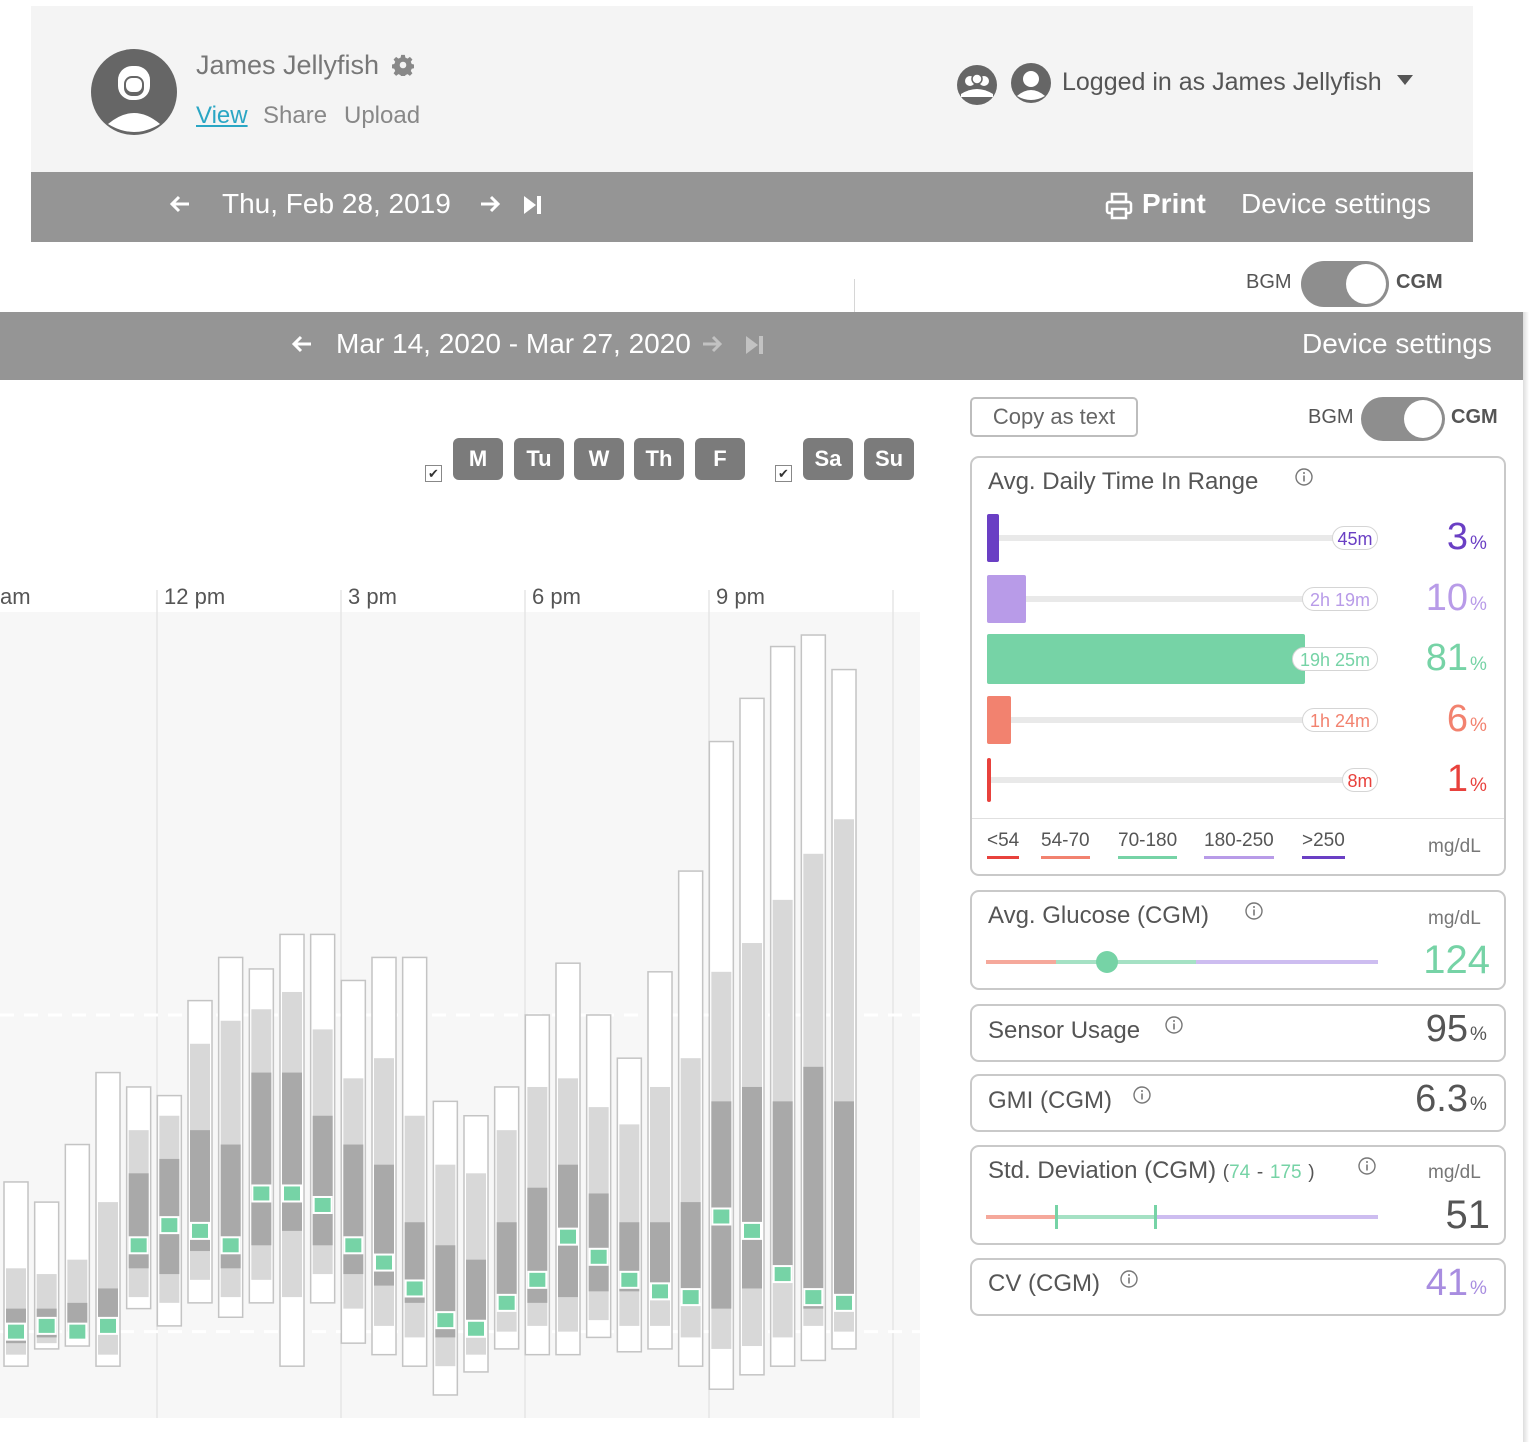 The width and height of the screenshot is (1529, 1442). I want to click on day-saturday-button: Sa, so click(828, 459).